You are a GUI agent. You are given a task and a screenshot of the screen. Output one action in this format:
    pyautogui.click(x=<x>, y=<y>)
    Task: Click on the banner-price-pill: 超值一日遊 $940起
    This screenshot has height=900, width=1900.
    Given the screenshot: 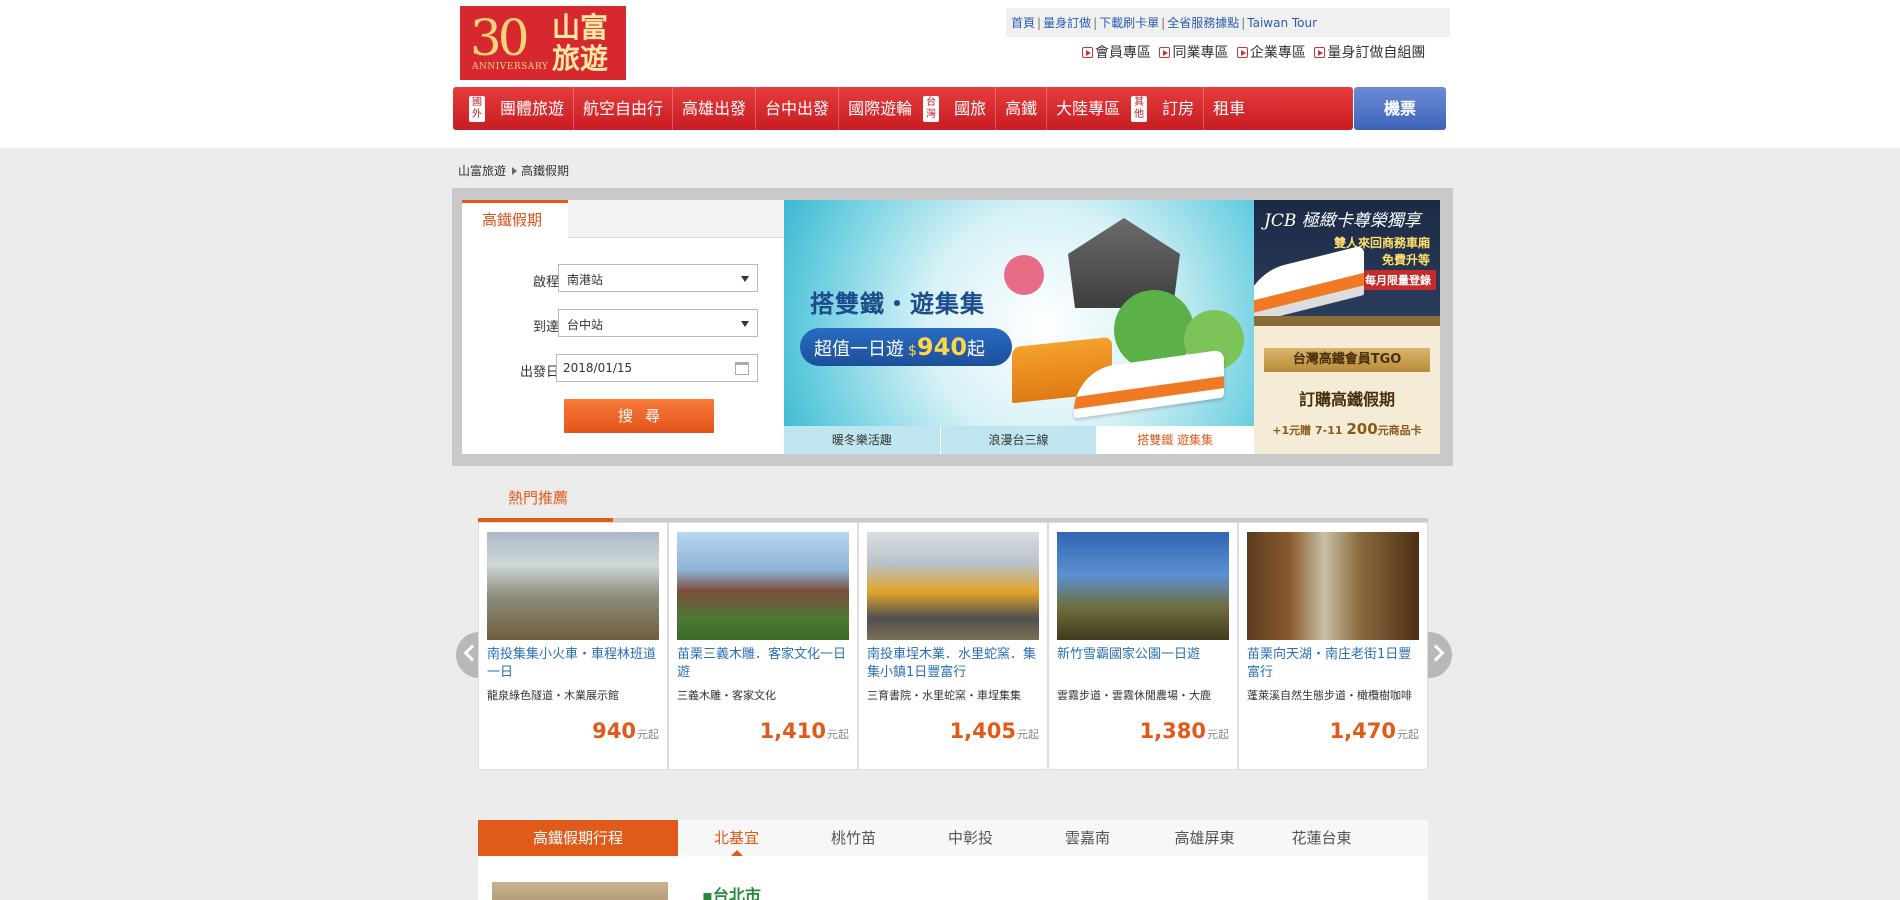 What is the action you would take?
    pyautogui.click(x=906, y=347)
    